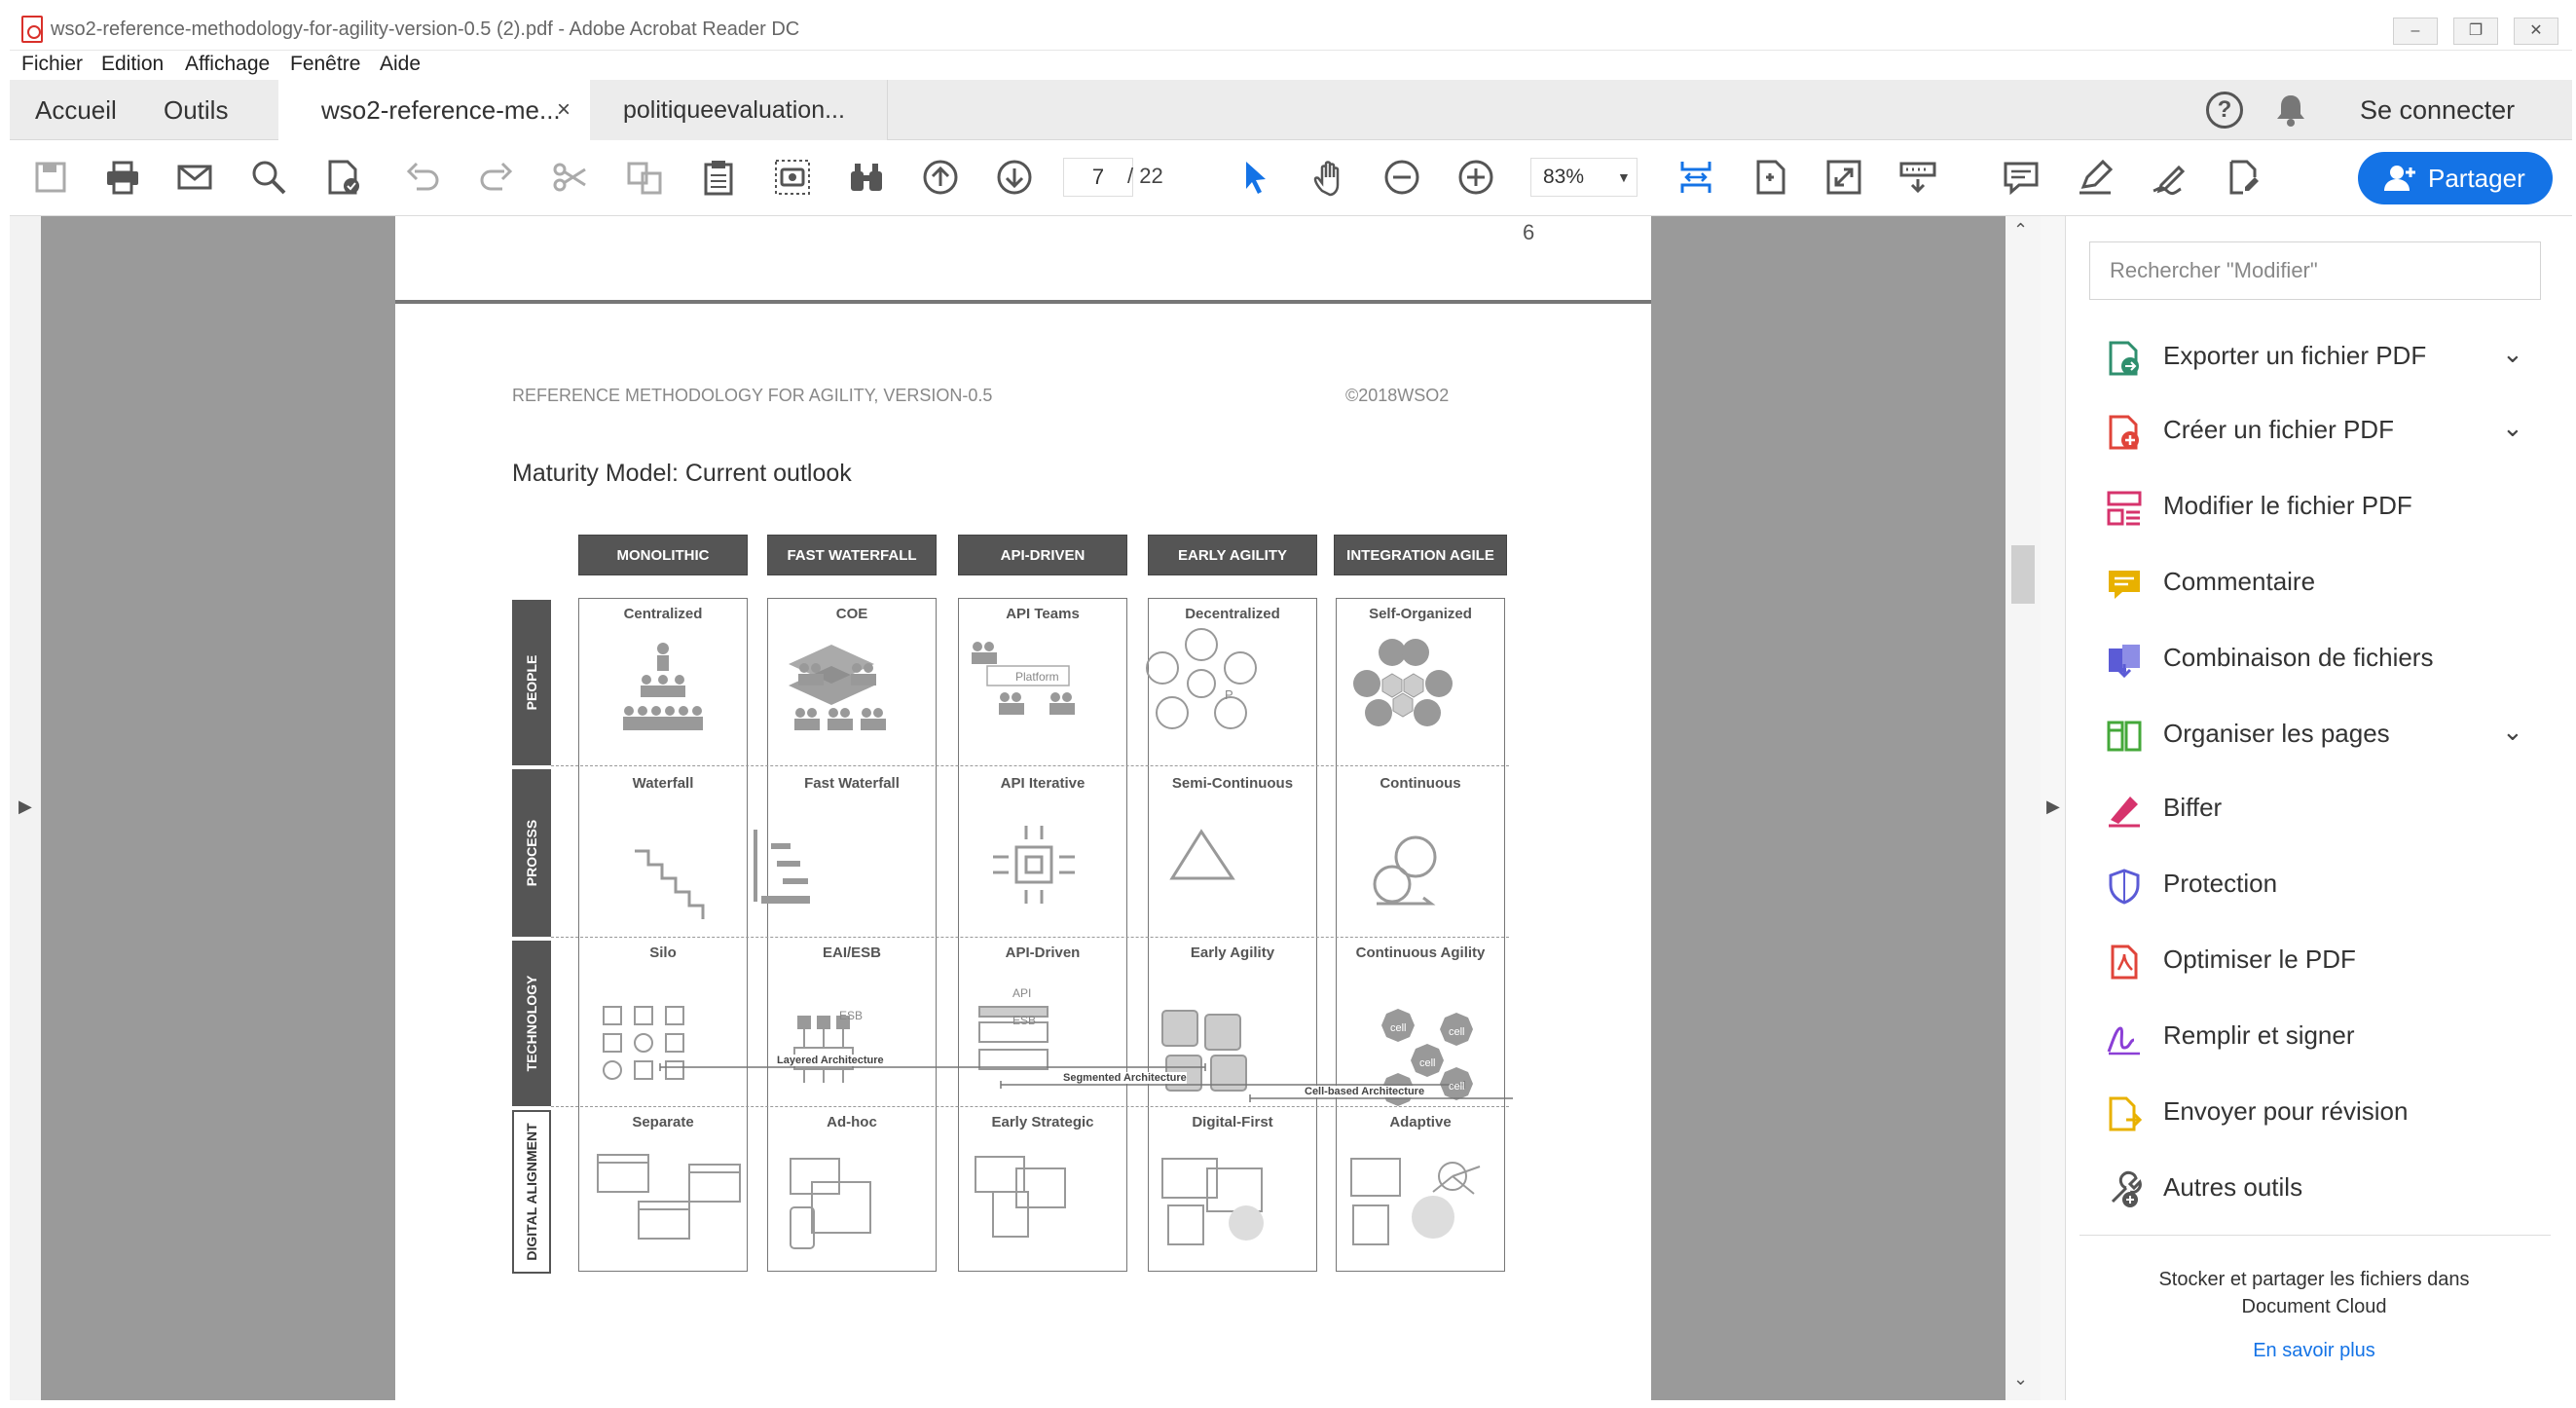 This screenshot has width=2576, height=1408. Describe the element at coordinates (2475, 31) in the screenshot. I see `restore-button: ❐` at that location.